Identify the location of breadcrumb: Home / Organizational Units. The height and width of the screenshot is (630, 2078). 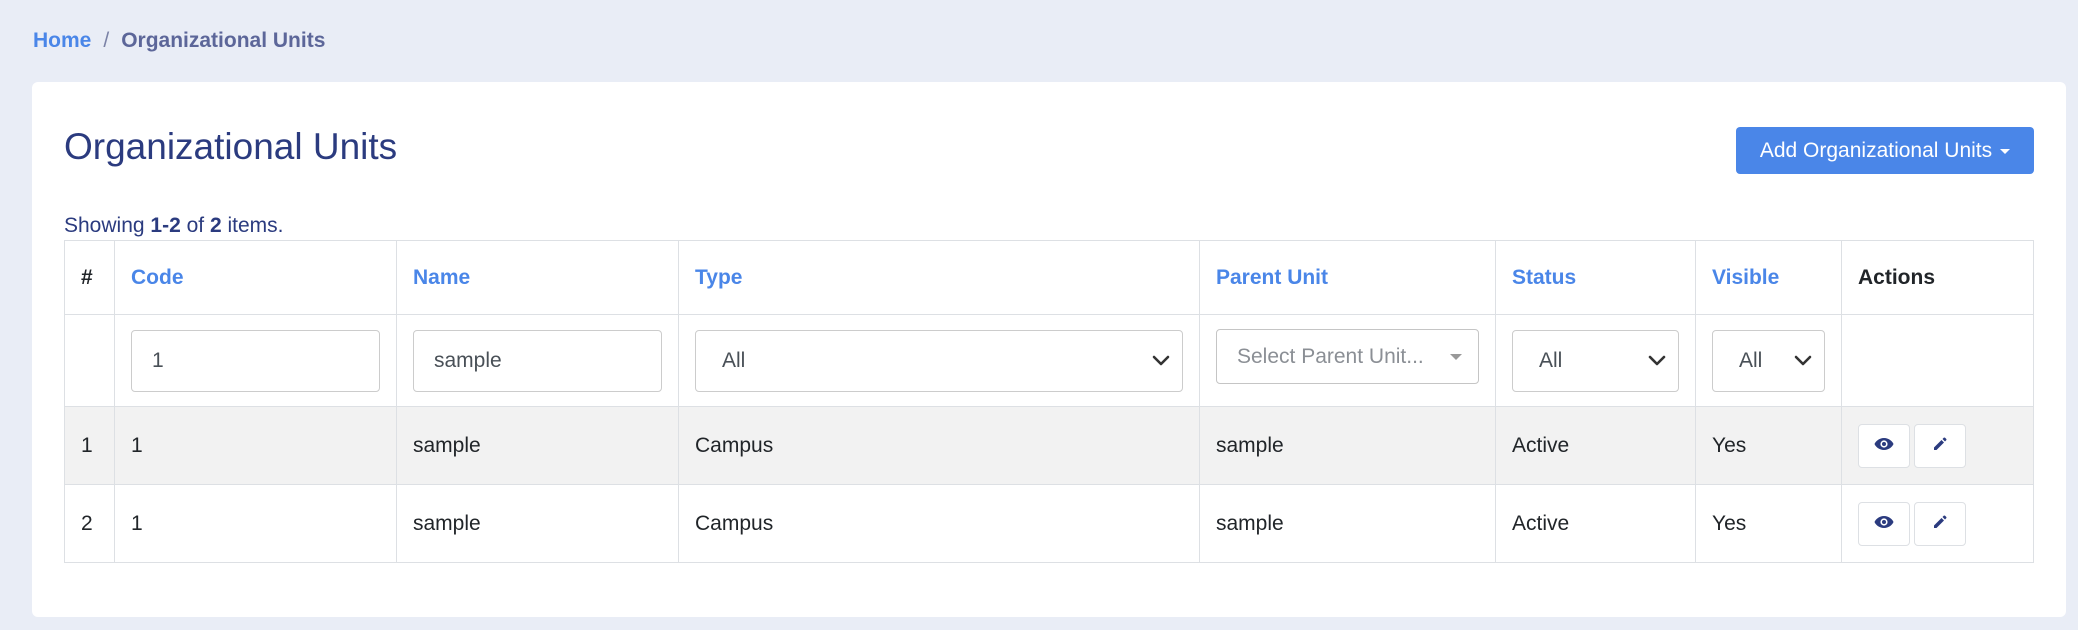
(179, 41).